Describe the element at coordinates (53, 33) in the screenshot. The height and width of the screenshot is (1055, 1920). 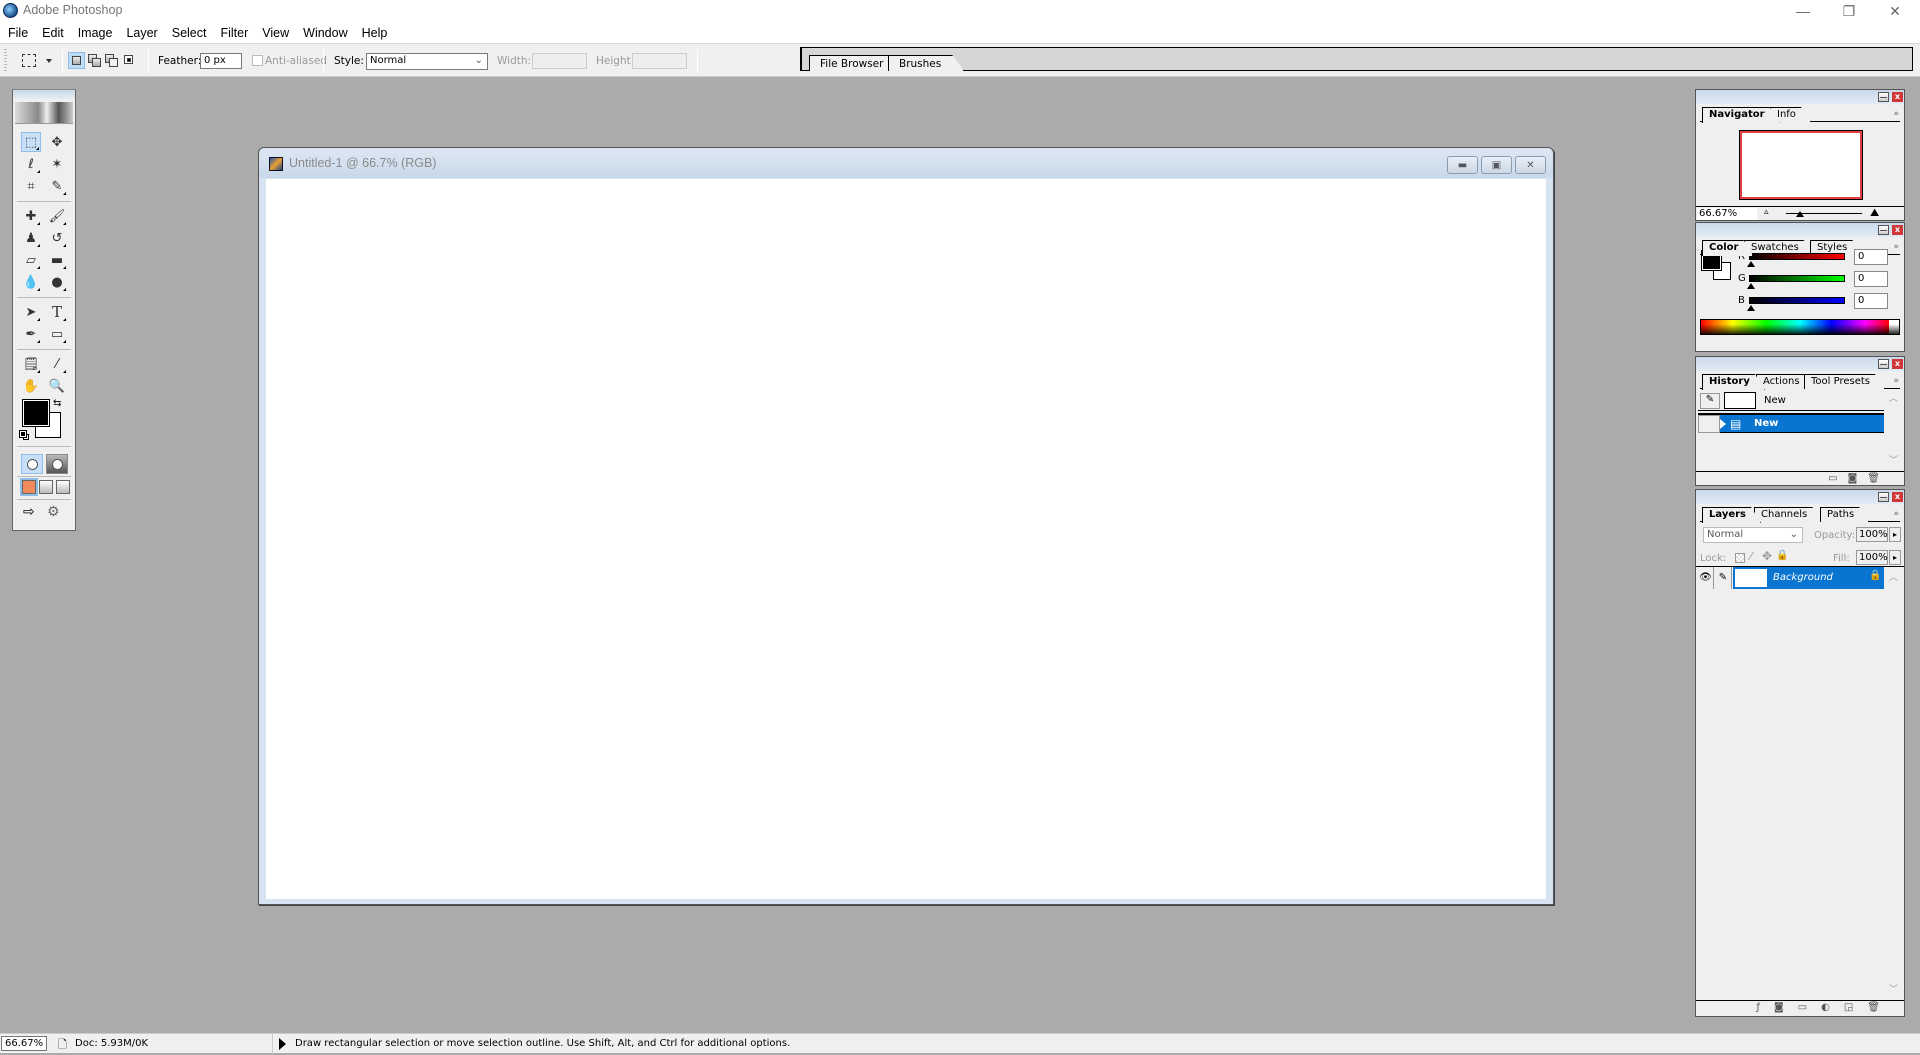
I see `menu-edit: Edit` at that location.